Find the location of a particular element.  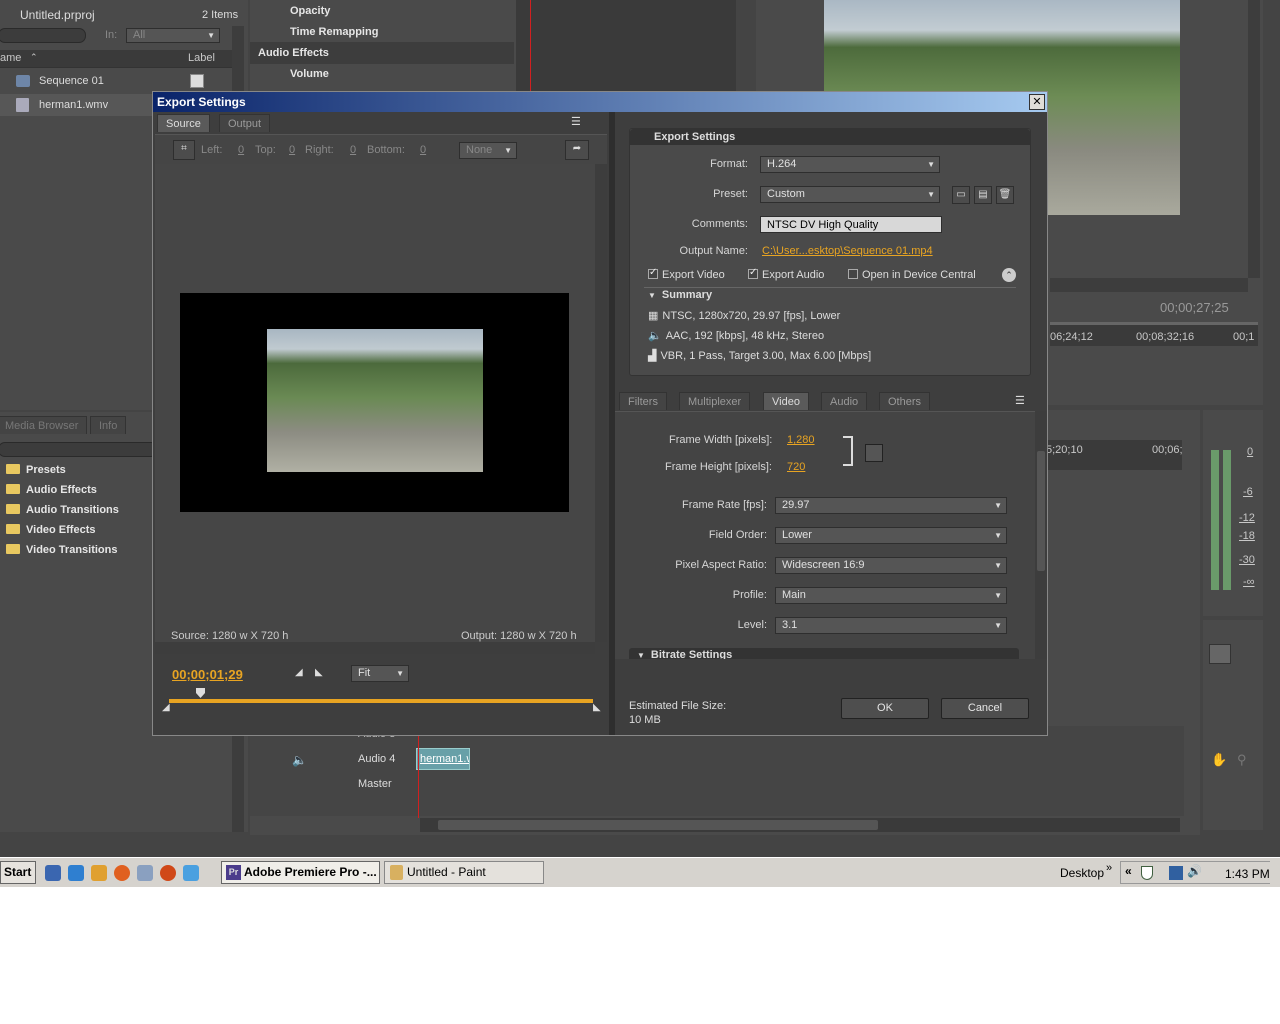

clock: 1:43 PM is located at coordinates (1247, 874).